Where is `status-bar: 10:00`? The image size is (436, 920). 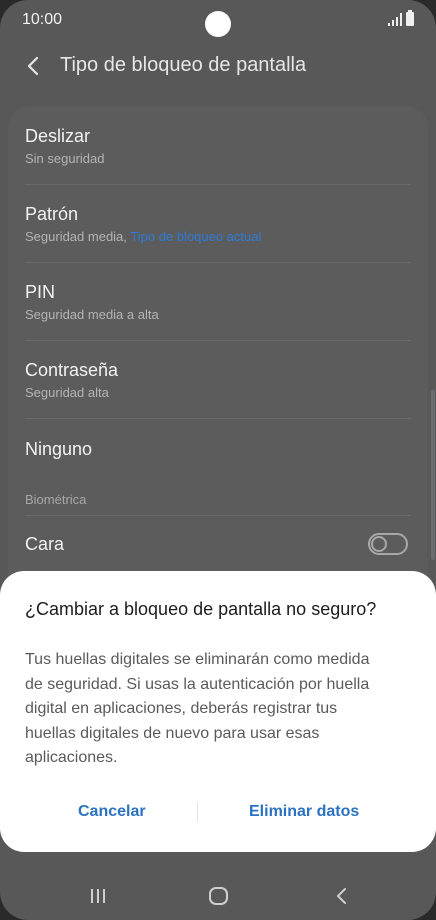
status-bar: 10:00 is located at coordinates (218, 20).